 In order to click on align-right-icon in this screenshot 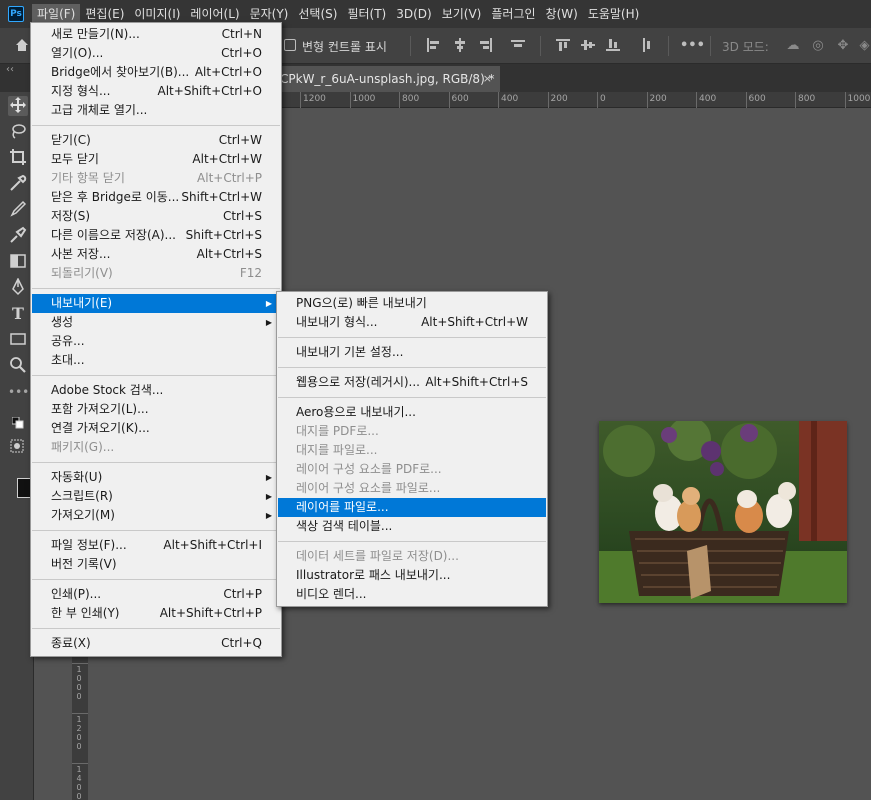, I will do `click(486, 46)`.